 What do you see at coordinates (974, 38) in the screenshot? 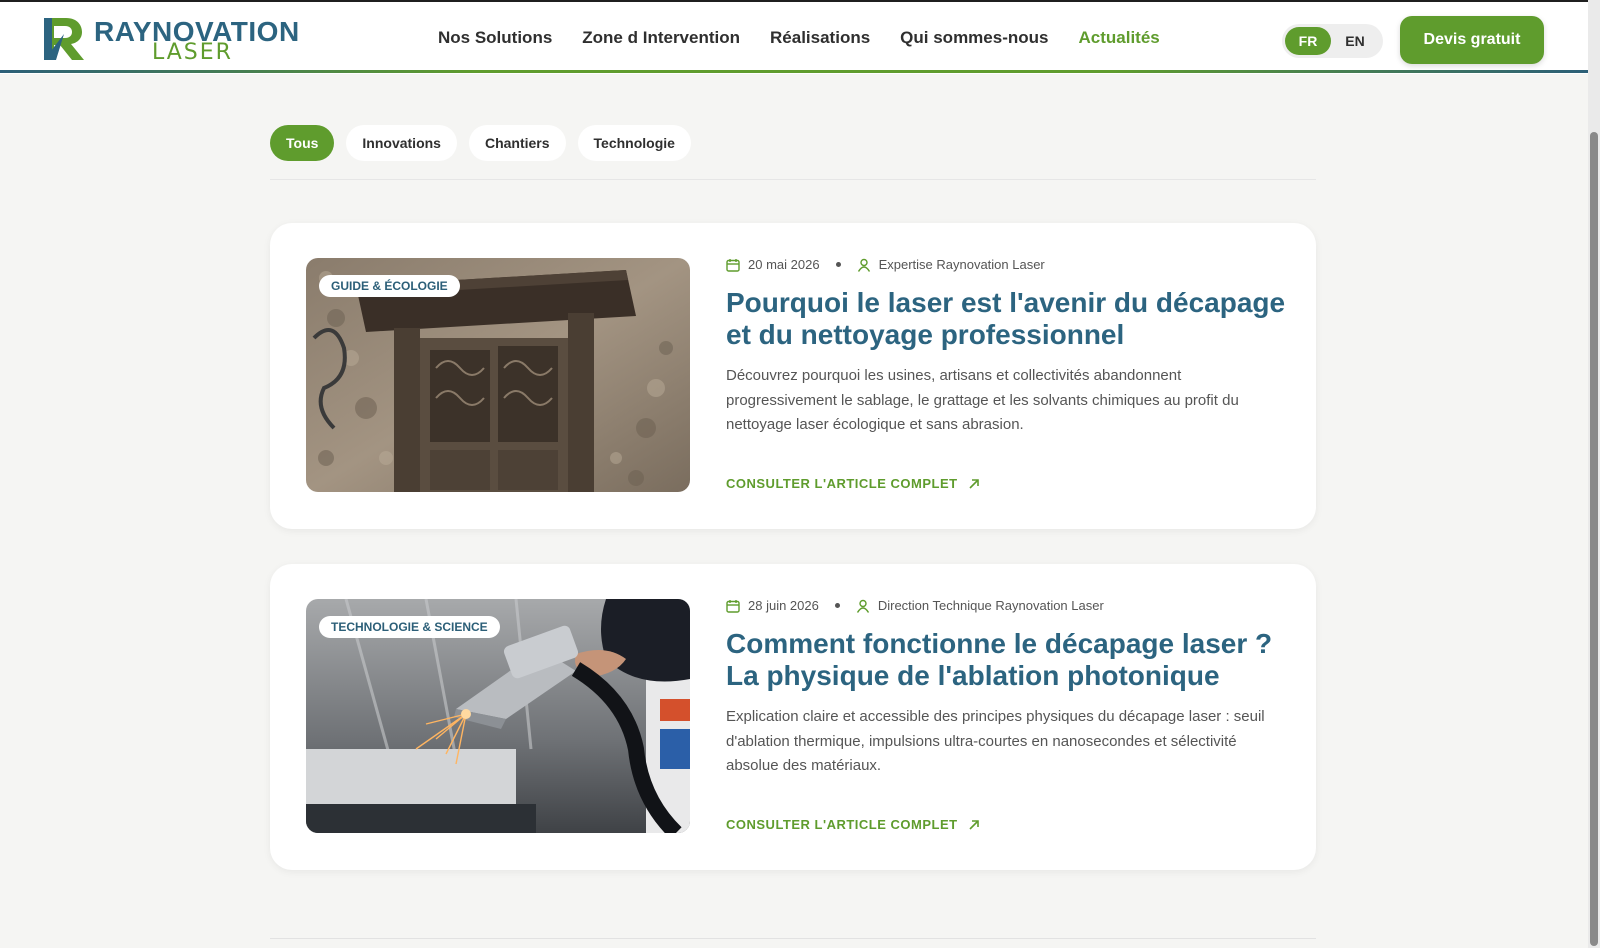
I see `nav-item-about: Qui sommes-nous` at bounding box center [974, 38].